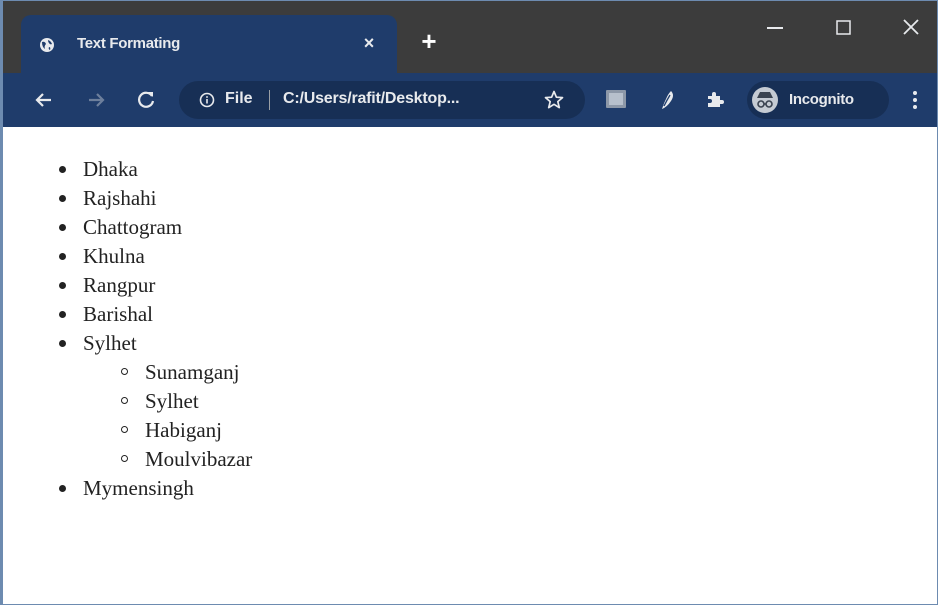  I want to click on globe-icon, so click(47, 45).